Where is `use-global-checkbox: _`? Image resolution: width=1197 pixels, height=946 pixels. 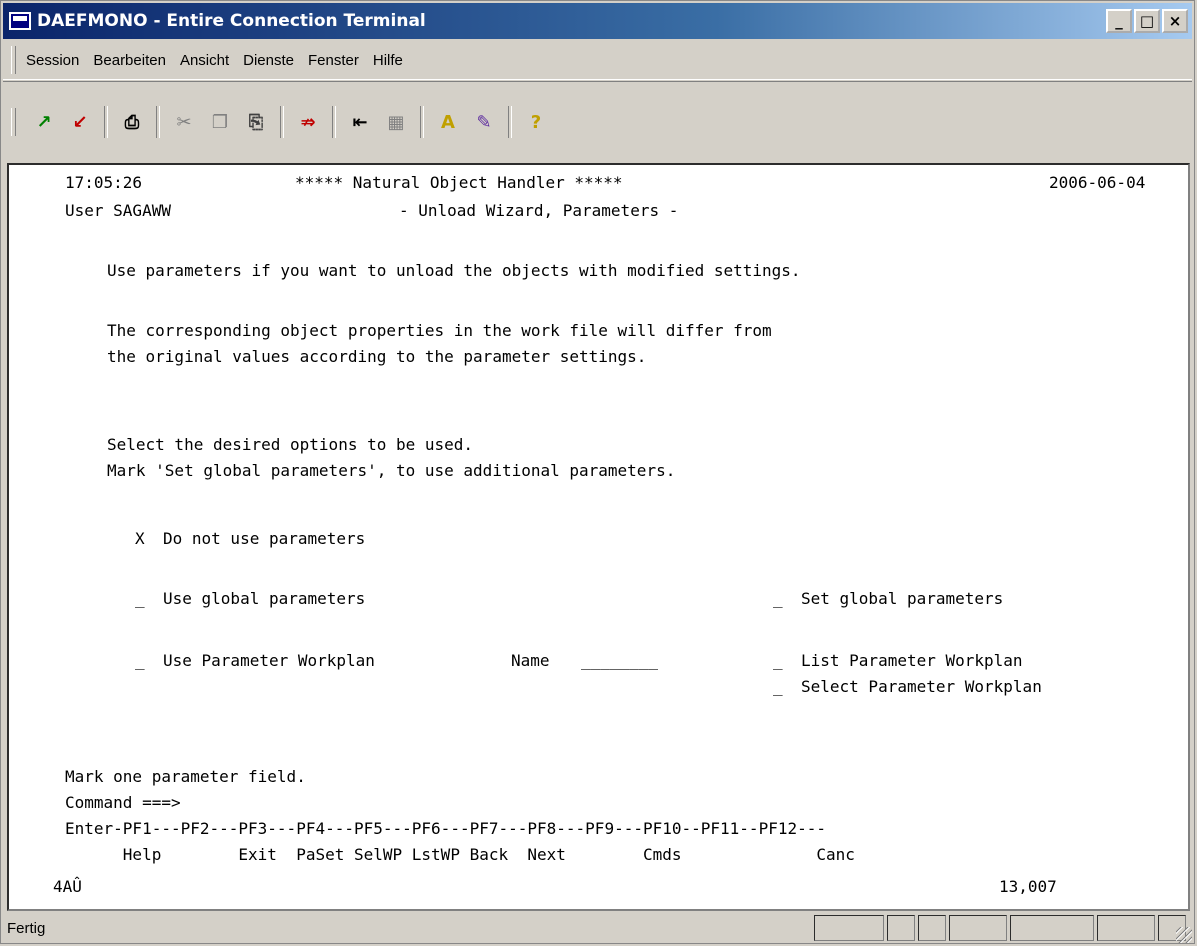
use-global-checkbox: _ is located at coordinates (140, 599).